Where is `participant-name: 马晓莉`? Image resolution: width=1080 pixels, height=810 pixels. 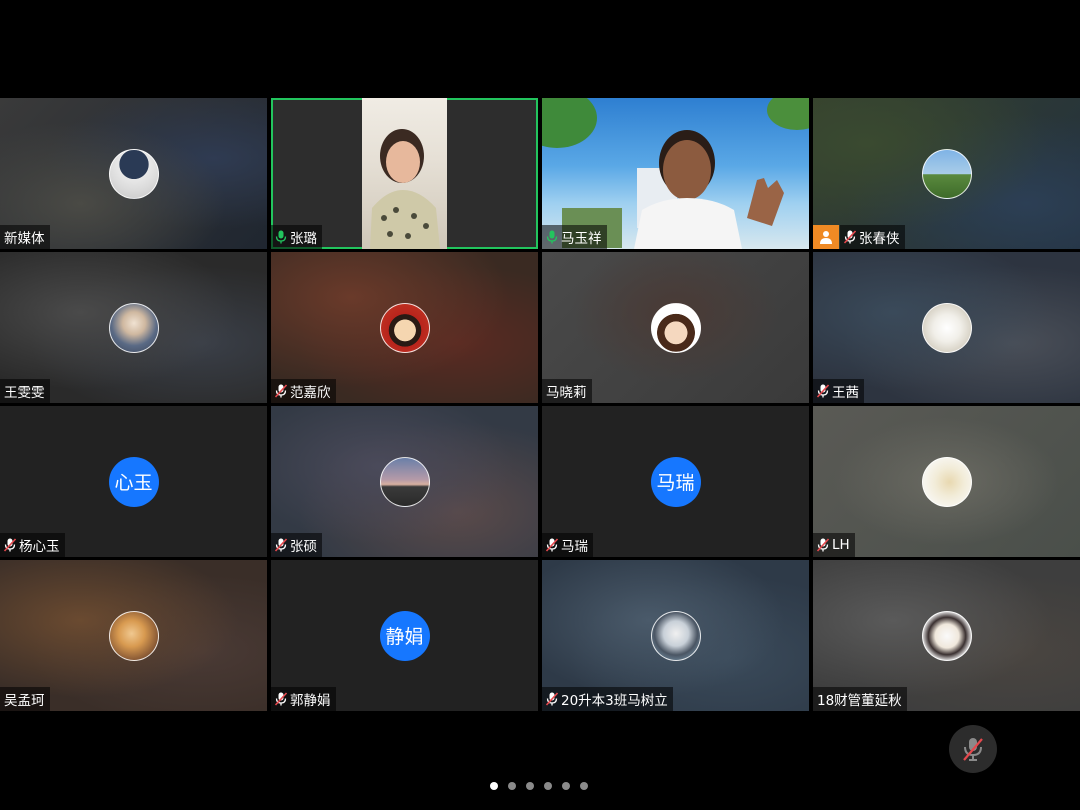
participant-name: 马晓莉 is located at coordinates (566, 393).